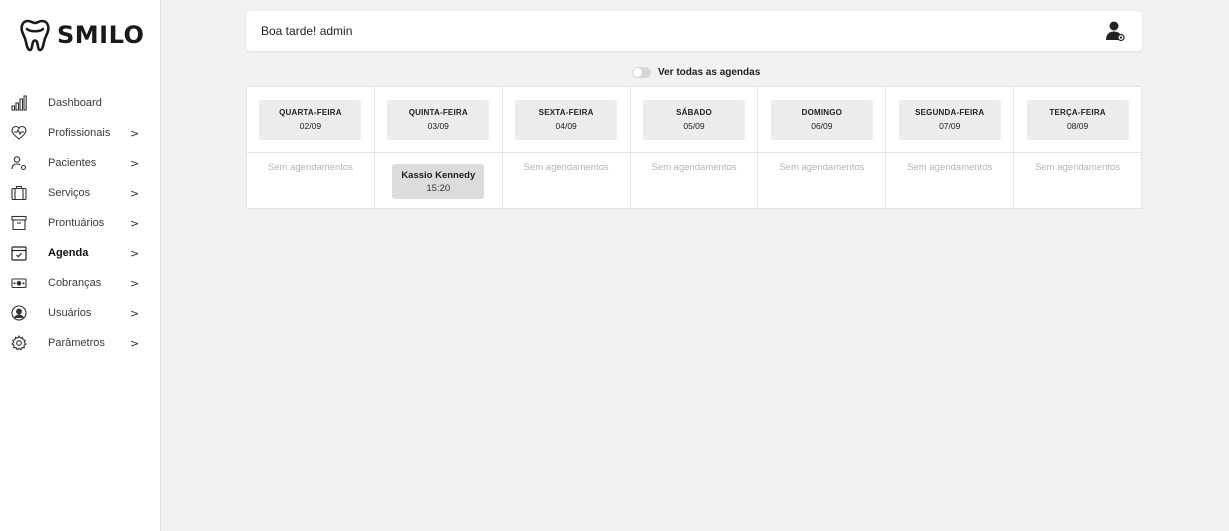  What do you see at coordinates (438, 126) in the screenshot?
I see `day-date: 03/09` at bounding box center [438, 126].